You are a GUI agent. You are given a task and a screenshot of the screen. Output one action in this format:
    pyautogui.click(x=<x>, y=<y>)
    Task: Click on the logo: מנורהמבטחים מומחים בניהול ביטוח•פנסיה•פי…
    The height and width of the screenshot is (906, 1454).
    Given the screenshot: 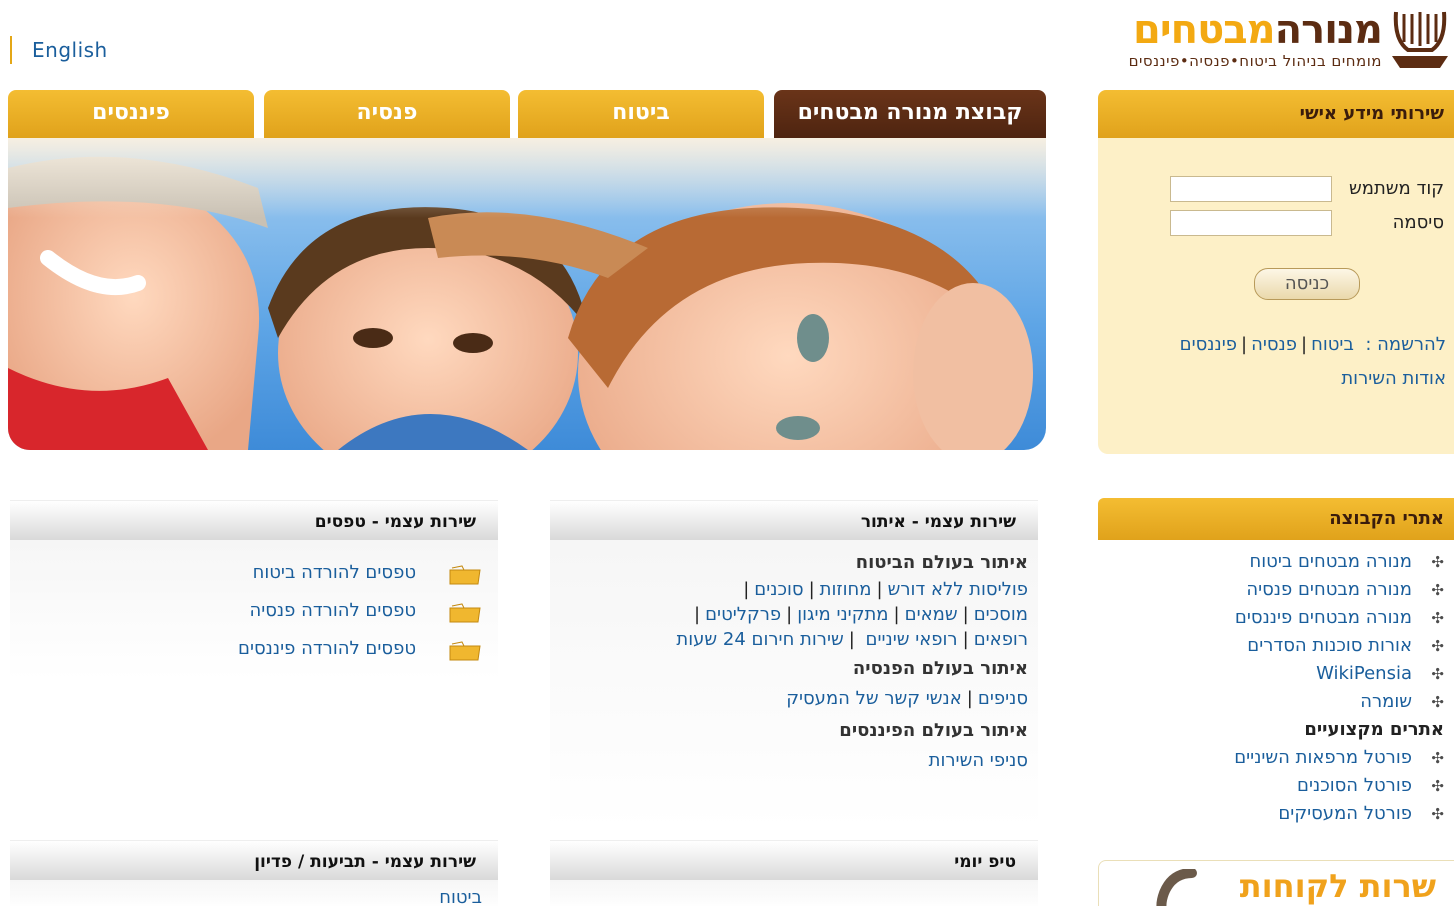 What is the action you would take?
    pyautogui.click(x=1274, y=39)
    